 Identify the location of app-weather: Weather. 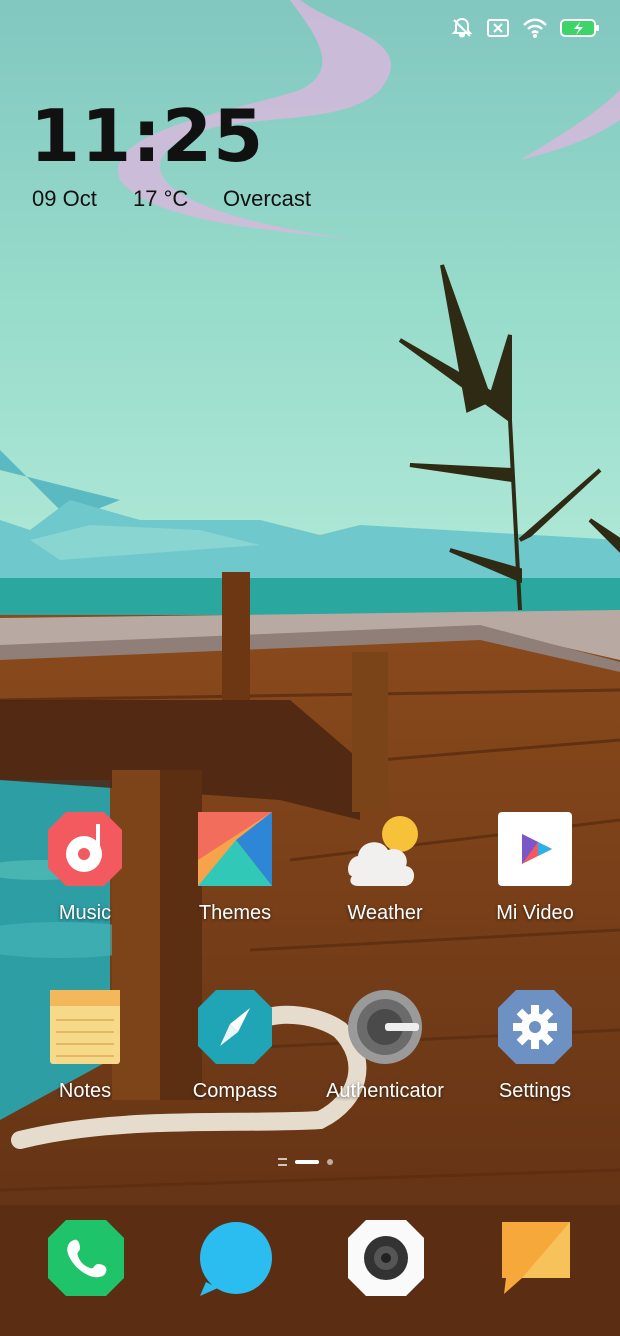
(385, 867).